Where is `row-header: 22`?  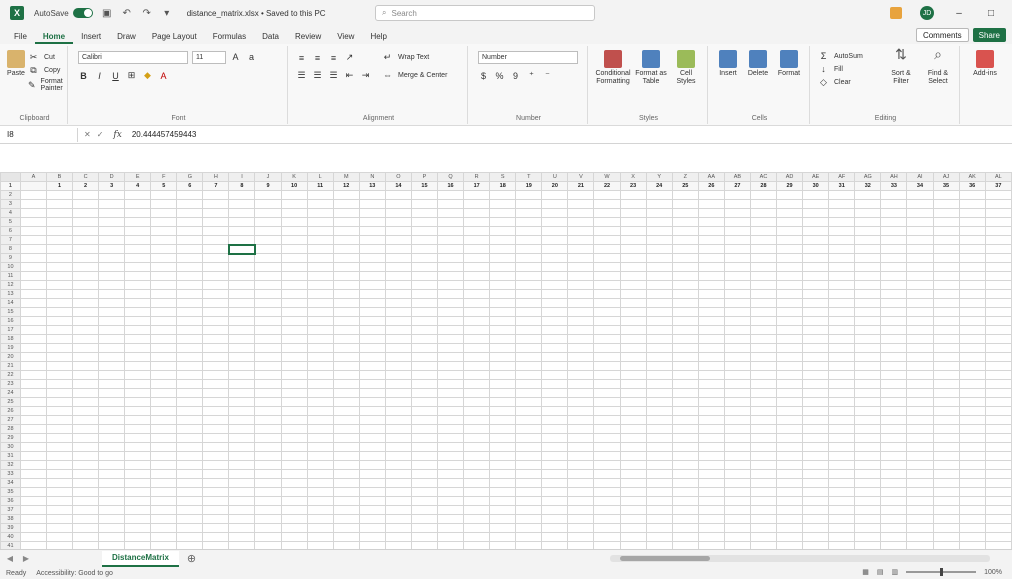 row-header: 22 is located at coordinates (10, 375).